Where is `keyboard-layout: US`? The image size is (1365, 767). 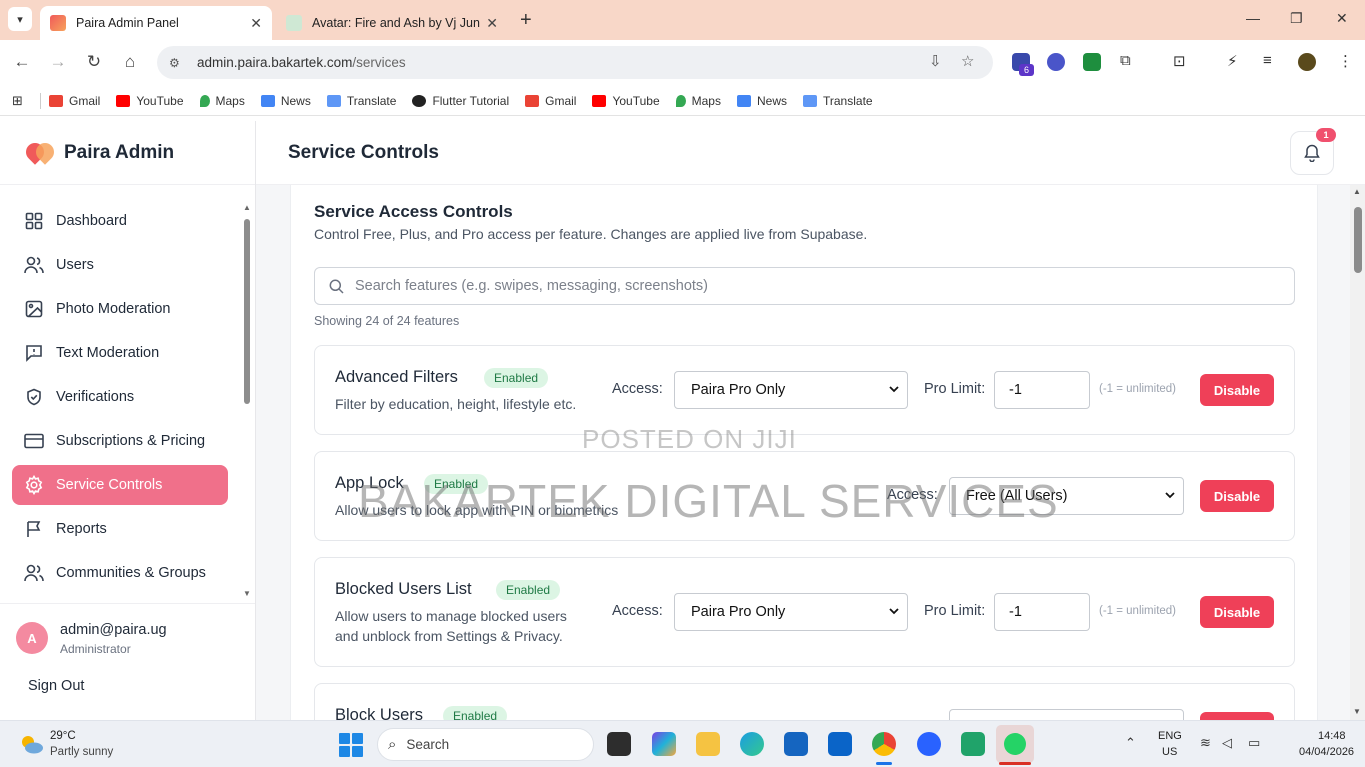 keyboard-layout: US is located at coordinates (1169, 752).